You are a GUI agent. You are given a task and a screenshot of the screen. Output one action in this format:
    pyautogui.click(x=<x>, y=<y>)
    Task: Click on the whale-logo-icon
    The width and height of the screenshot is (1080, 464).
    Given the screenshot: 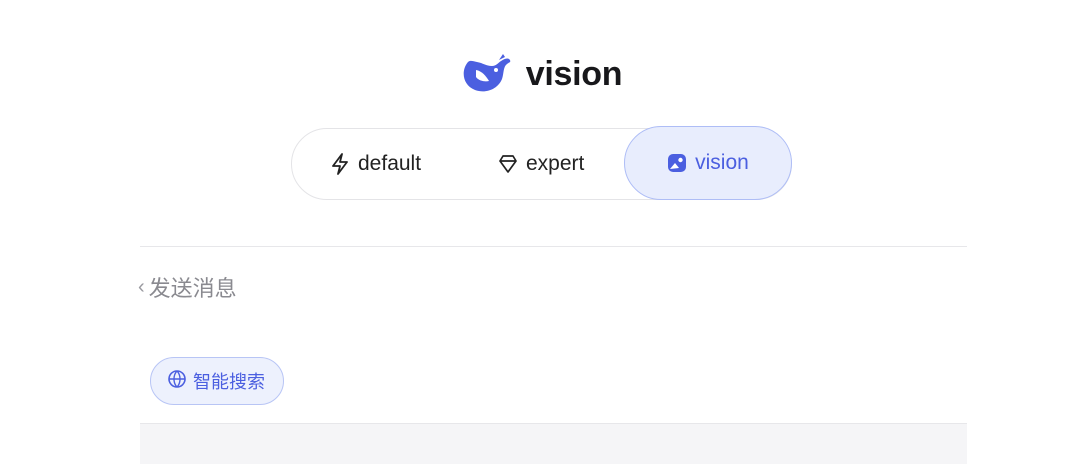 What is the action you would take?
    pyautogui.click(x=485, y=74)
    